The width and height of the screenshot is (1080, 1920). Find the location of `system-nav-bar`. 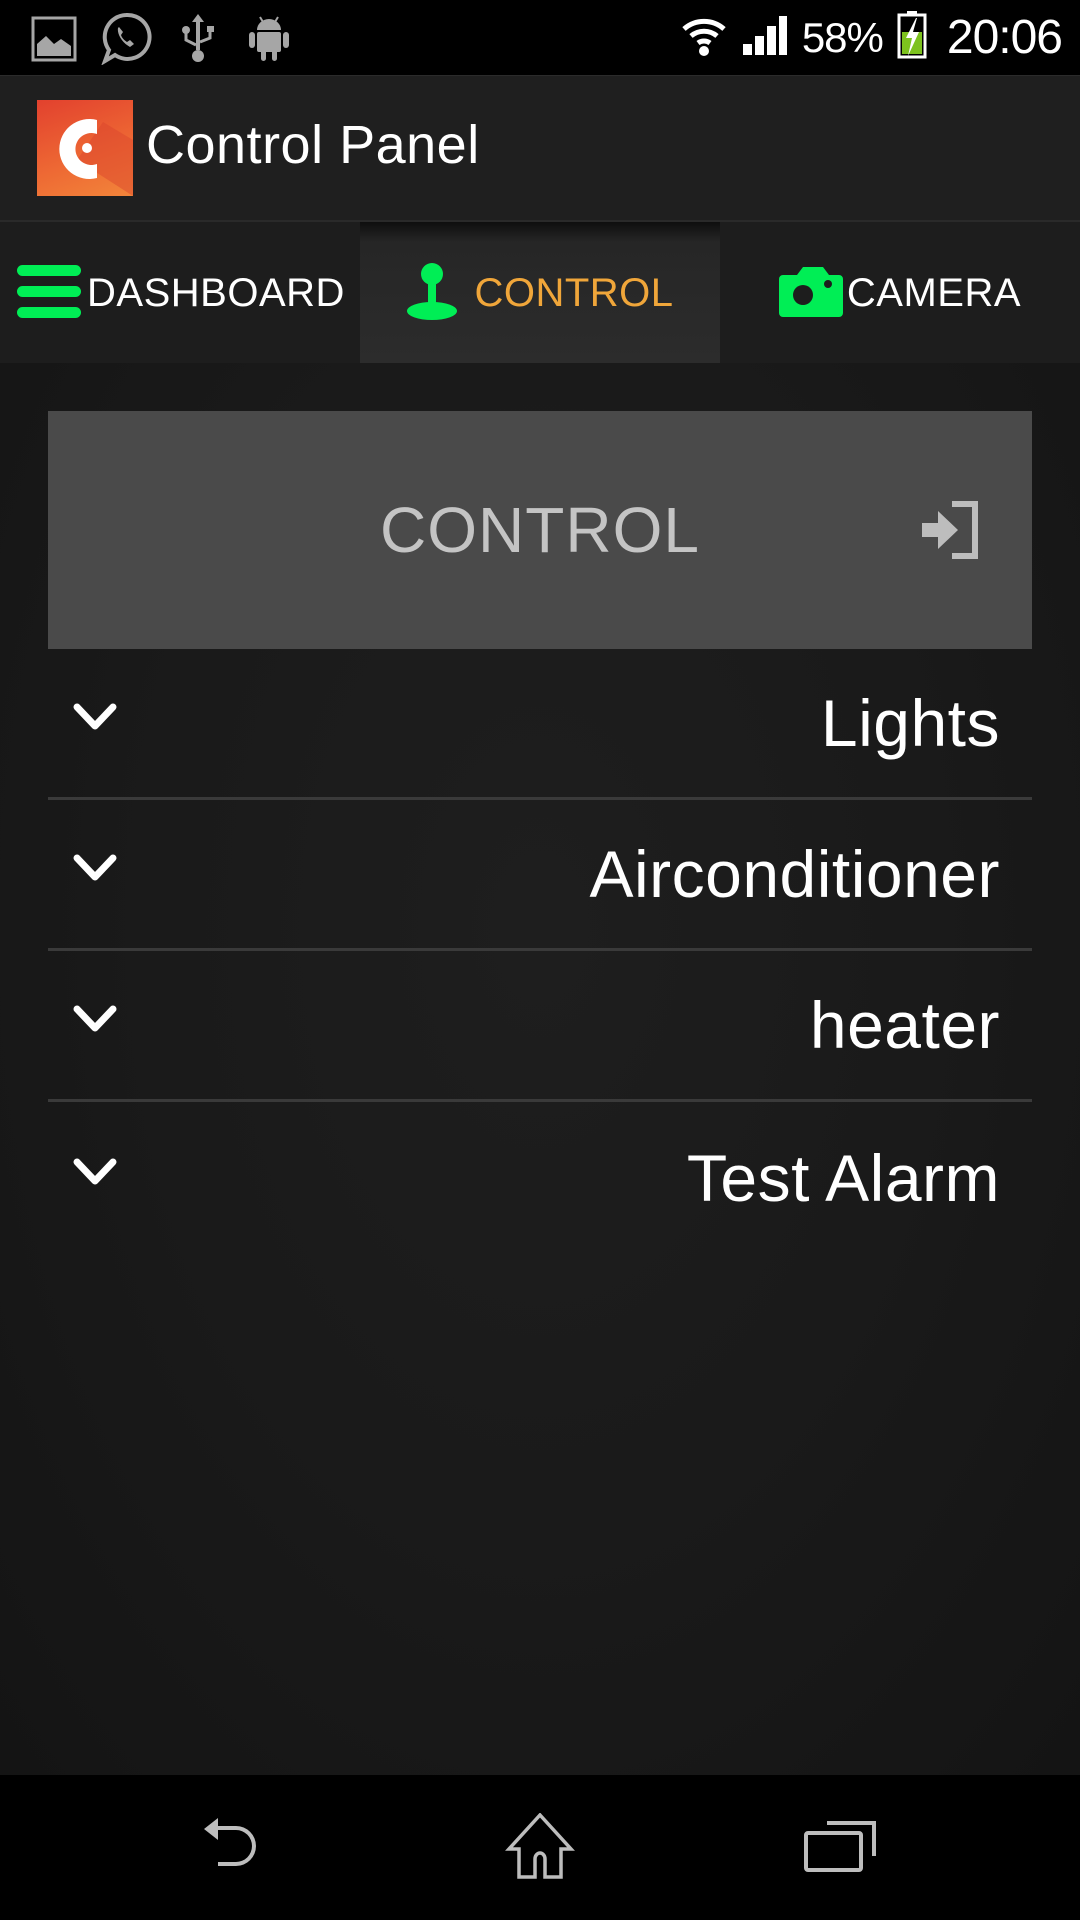

system-nav-bar is located at coordinates (540, 1848).